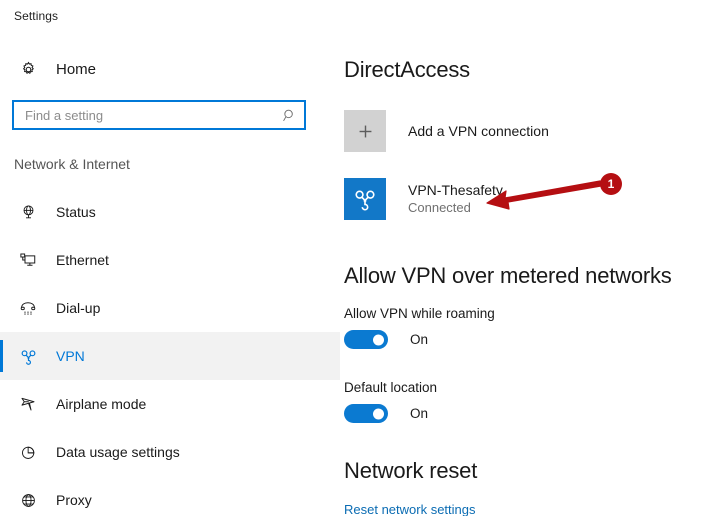 This screenshot has width=706, height=524. What do you see at coordinates (144, 115) in the screenshot?
I see `search-input` at bounding box center [144, 115].